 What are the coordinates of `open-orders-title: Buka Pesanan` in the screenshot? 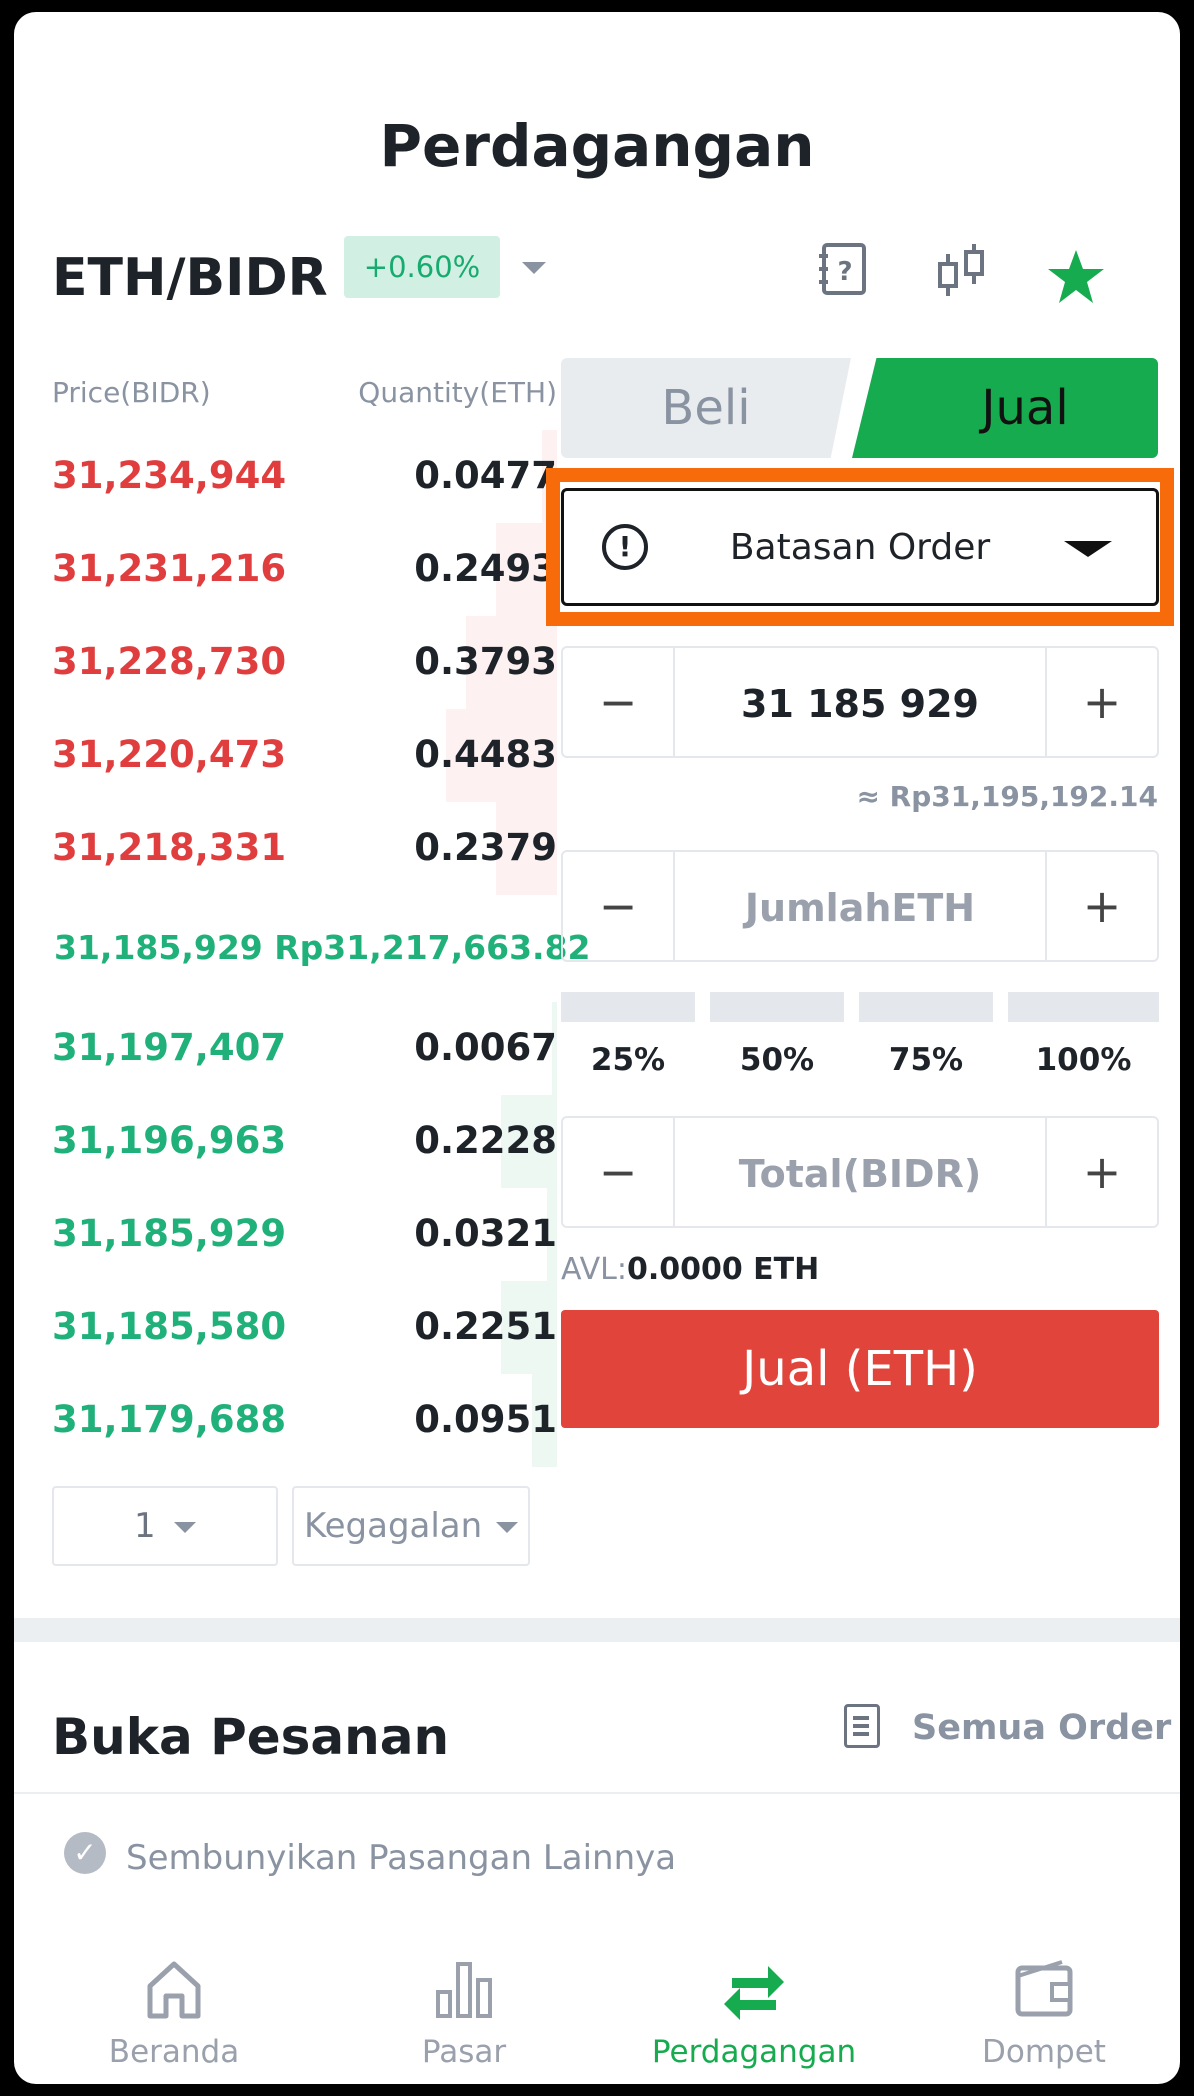 It's located at (251, 1737).